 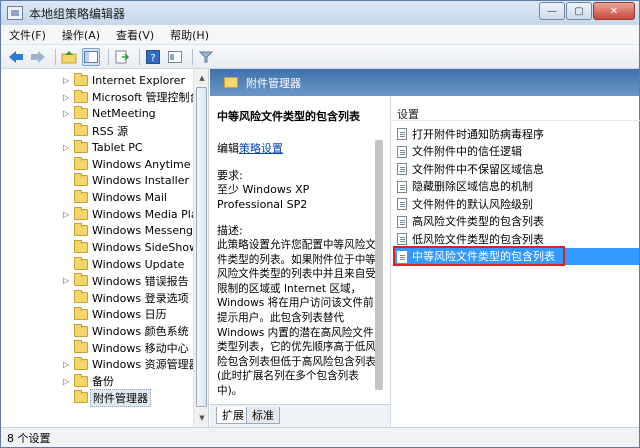 I want to click on close-button: ✕, so click(x=614, y=11).